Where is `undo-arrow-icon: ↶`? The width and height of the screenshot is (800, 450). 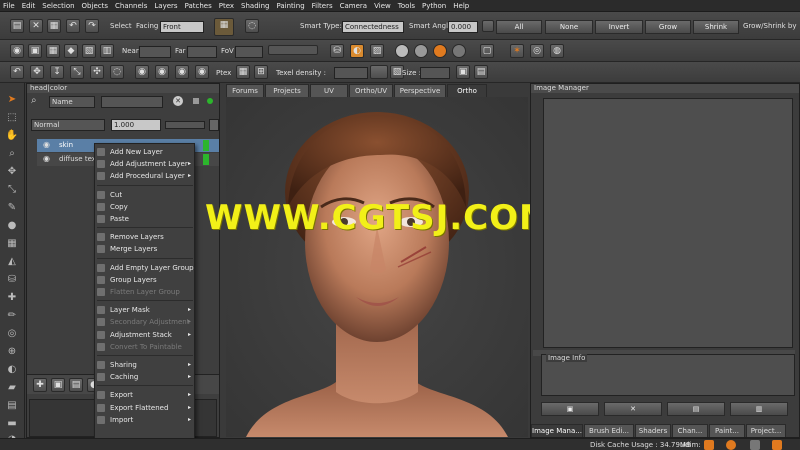
undo-arrow-icon: ↶ is located at coordinates (17, 72).